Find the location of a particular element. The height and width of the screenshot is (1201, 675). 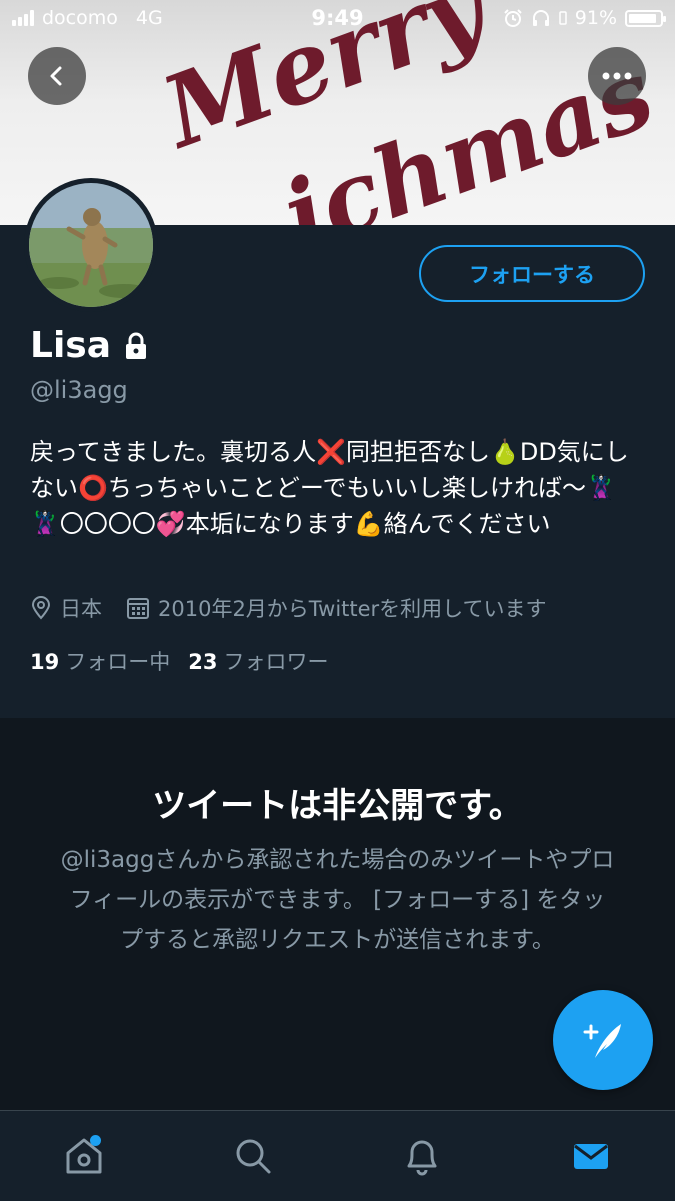

battery-icon is located at coordinates (645, 18).